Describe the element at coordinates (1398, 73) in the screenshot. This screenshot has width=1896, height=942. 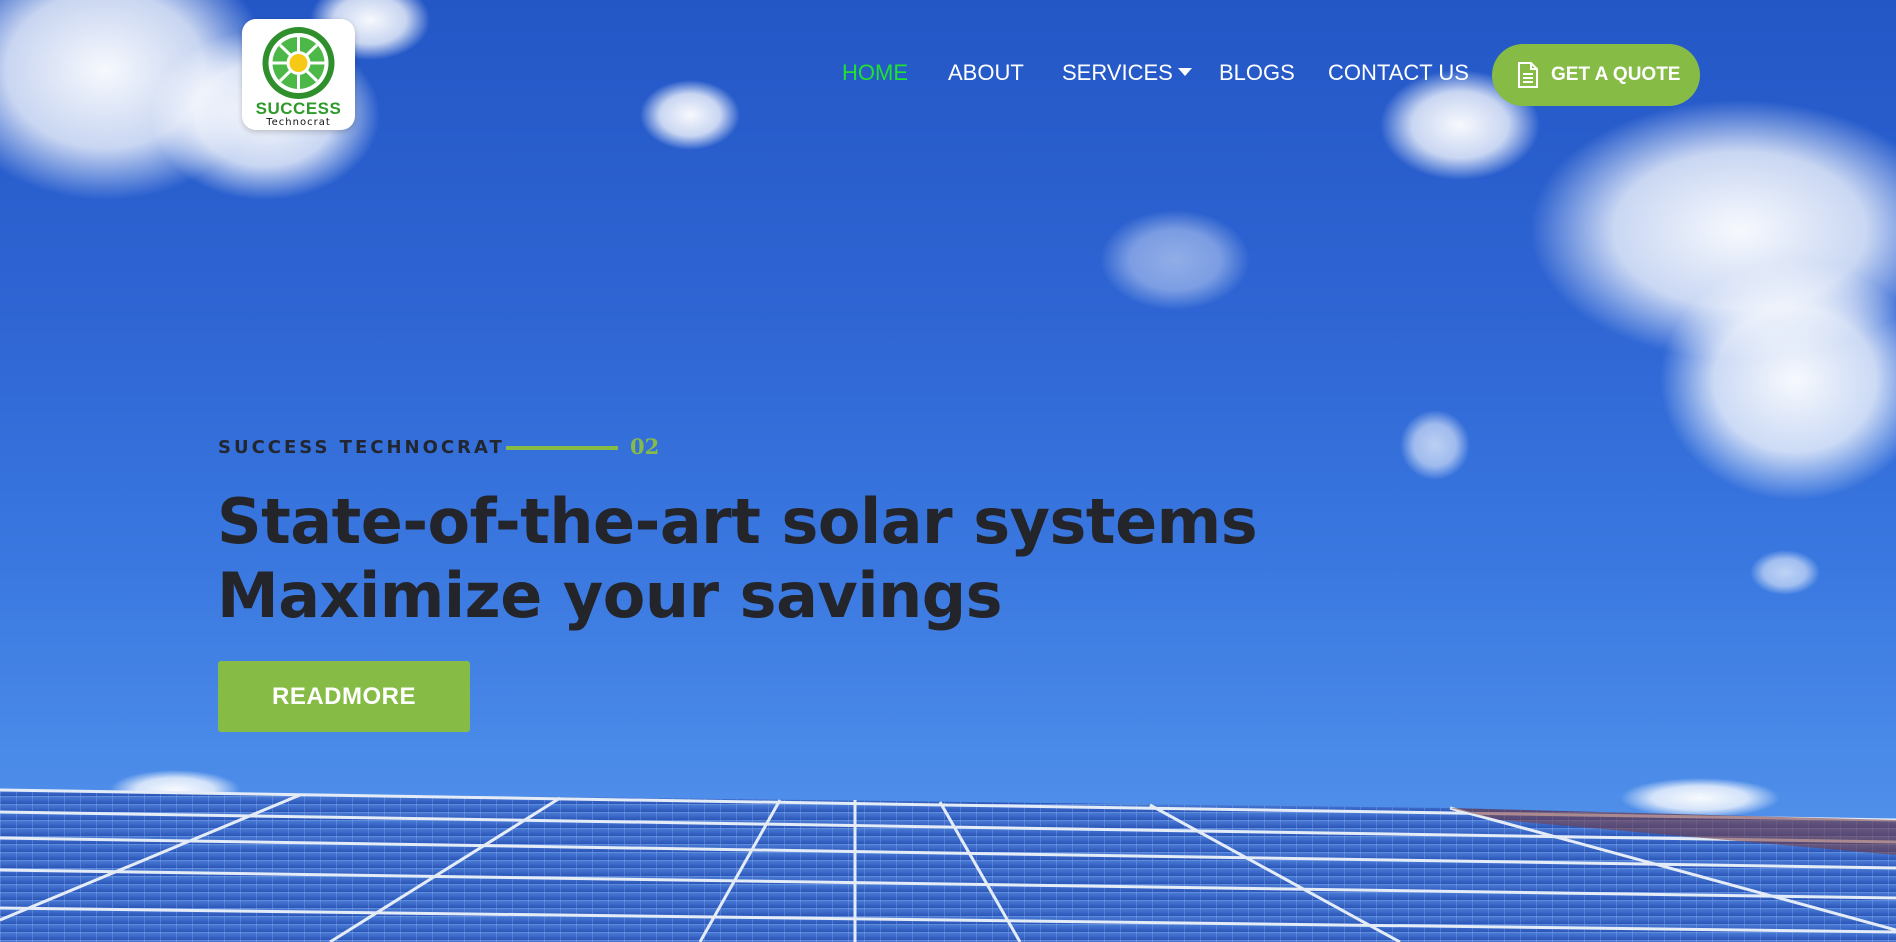
I see `nav-contact-link: CONTACT US` at that location.